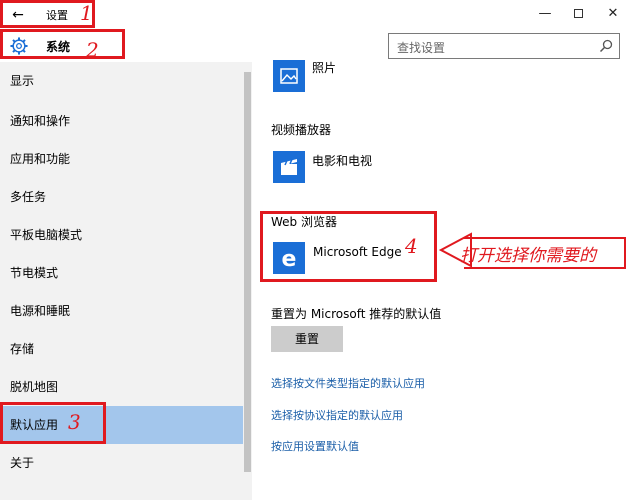 This screenshot has width=632, height=500. What do you see at coordinates (324, 67) in the screenshot?
I see `photos-app-name: 照片` at bounding box center [324, 67].